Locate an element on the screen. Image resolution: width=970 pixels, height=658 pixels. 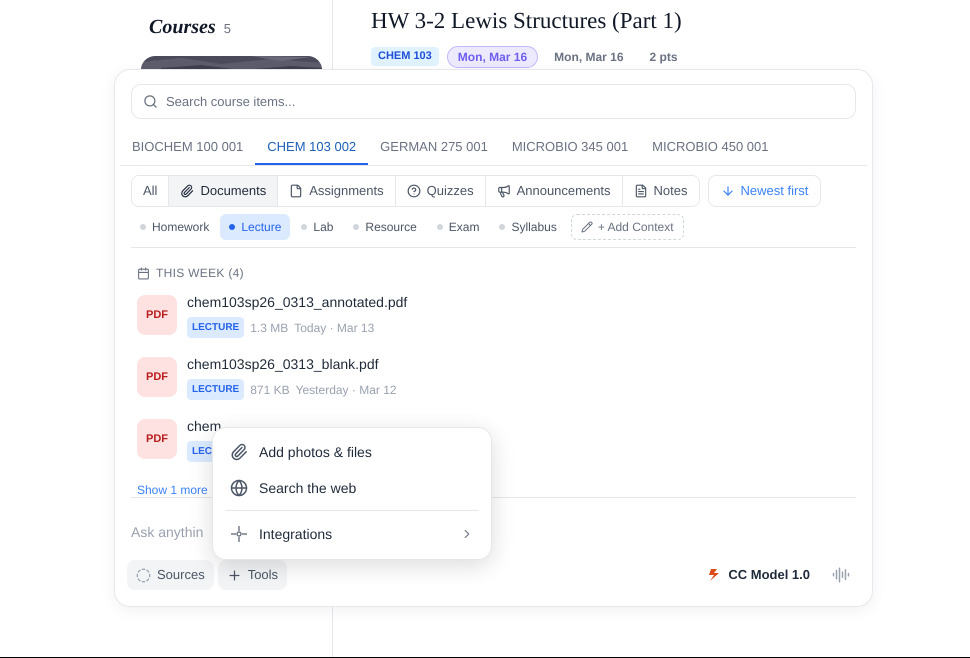
help-icon is located at coordinates (413, 191).